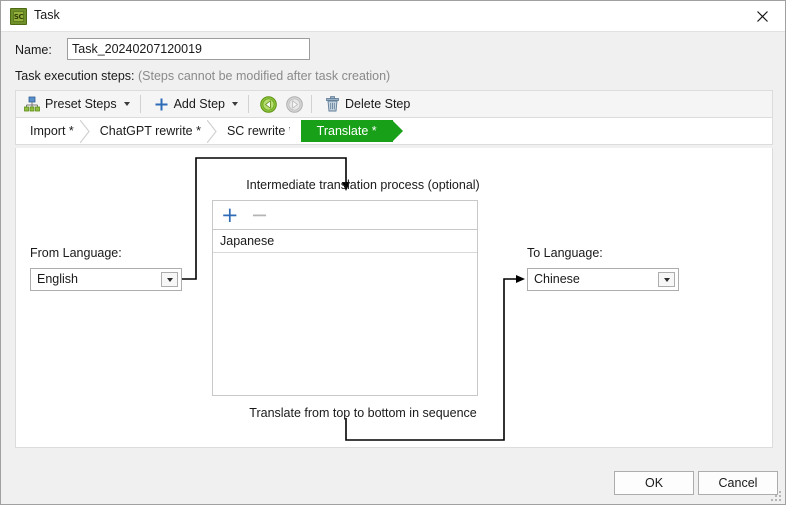 This screenshot has width=786, height=505. What do you see at coordinates (230, 215) in the screenshot?
I see `add-intermediate-language-button: +` at bounding box center [230, 215].